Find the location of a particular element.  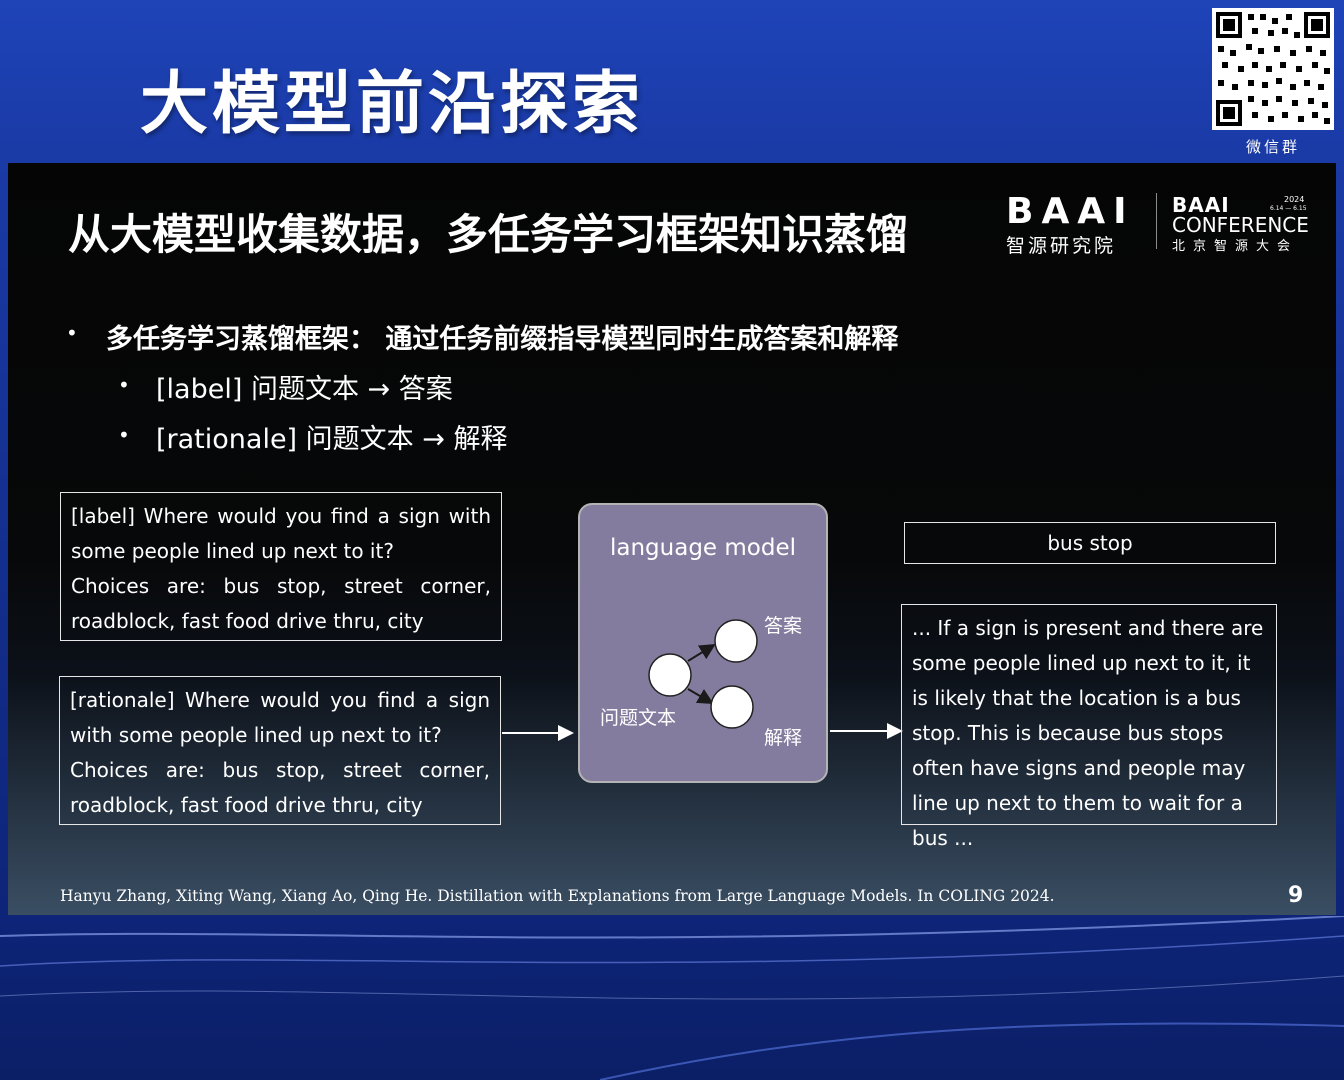

language-model-box: language model 问题文本 答案 解释 is located at coordinates (703, 643).